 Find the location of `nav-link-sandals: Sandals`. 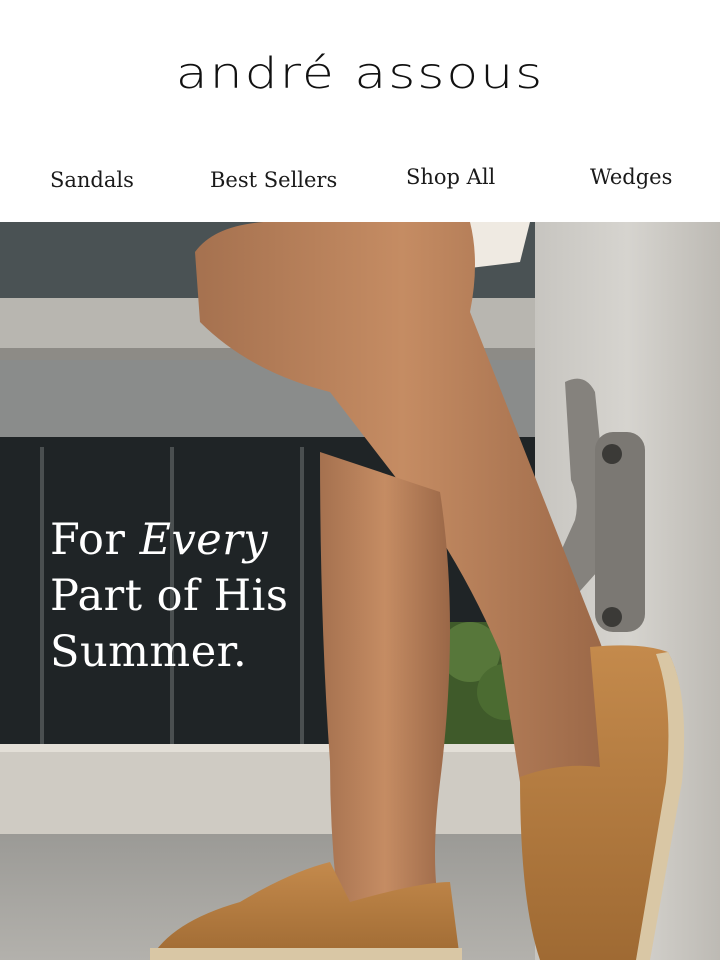

nav-link-sandals: Sandals is located at coordinates (92, 180).